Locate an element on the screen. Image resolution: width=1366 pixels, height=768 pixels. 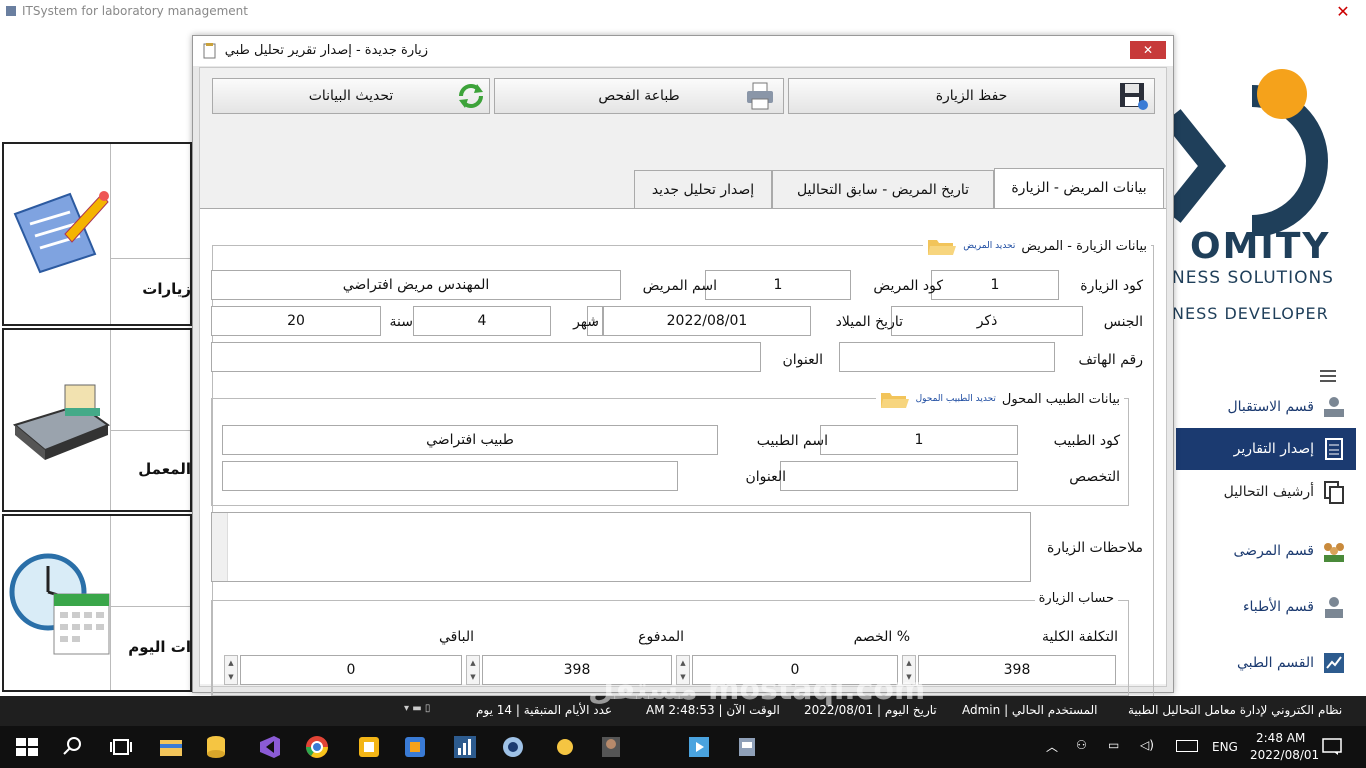
emoji-app-icon is located at coordinates (565, 747).